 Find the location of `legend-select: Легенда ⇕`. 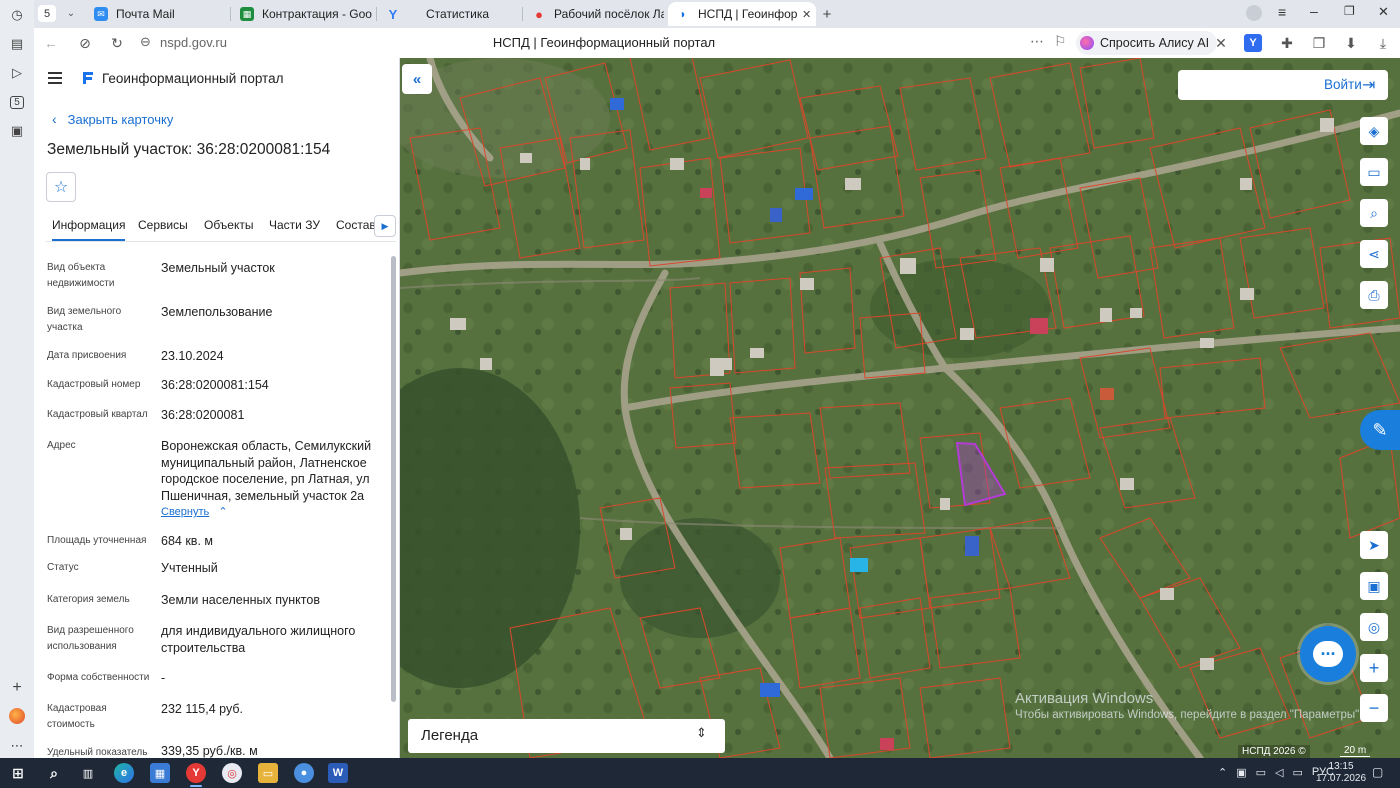

legend-select: Легенда ⇕ is located at coordinates (566, 736).